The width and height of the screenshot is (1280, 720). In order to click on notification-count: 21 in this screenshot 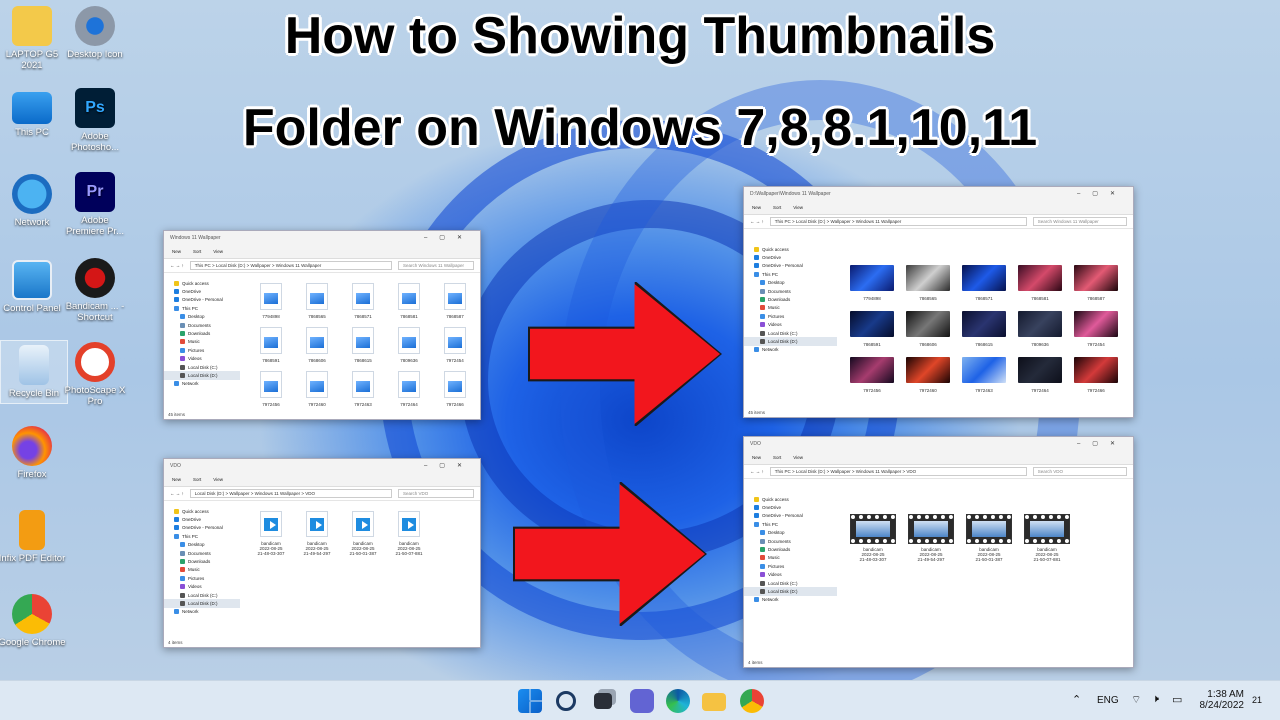, I will do `click(1257, 700)`.